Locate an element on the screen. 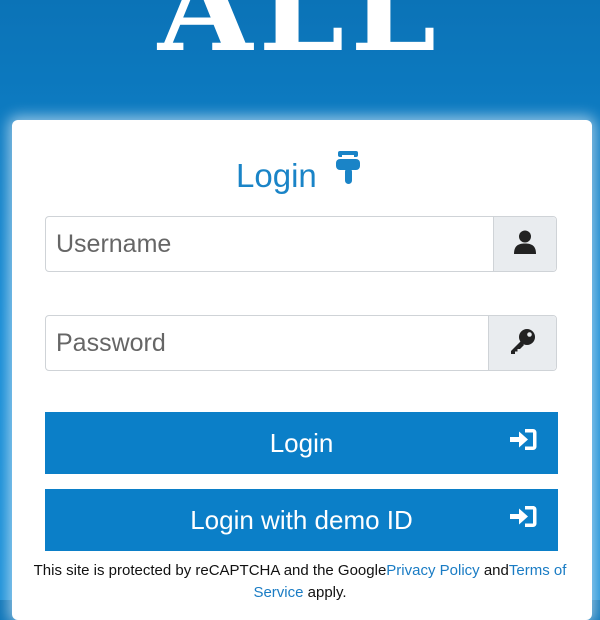  key-icon is located at coordinates (523, 343).